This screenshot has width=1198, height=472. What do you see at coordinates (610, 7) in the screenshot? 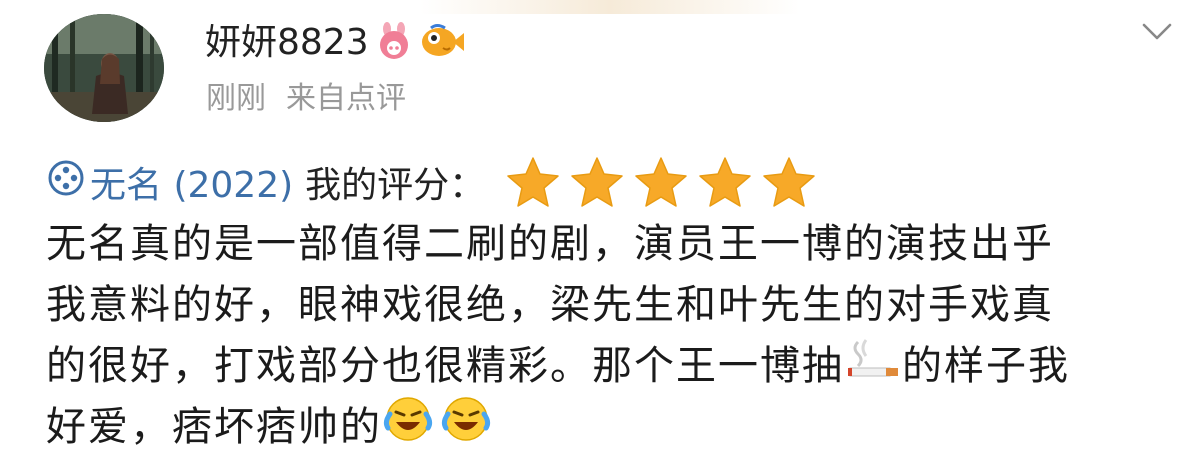
I see `top-decoration` at bounding box center [610, 7].